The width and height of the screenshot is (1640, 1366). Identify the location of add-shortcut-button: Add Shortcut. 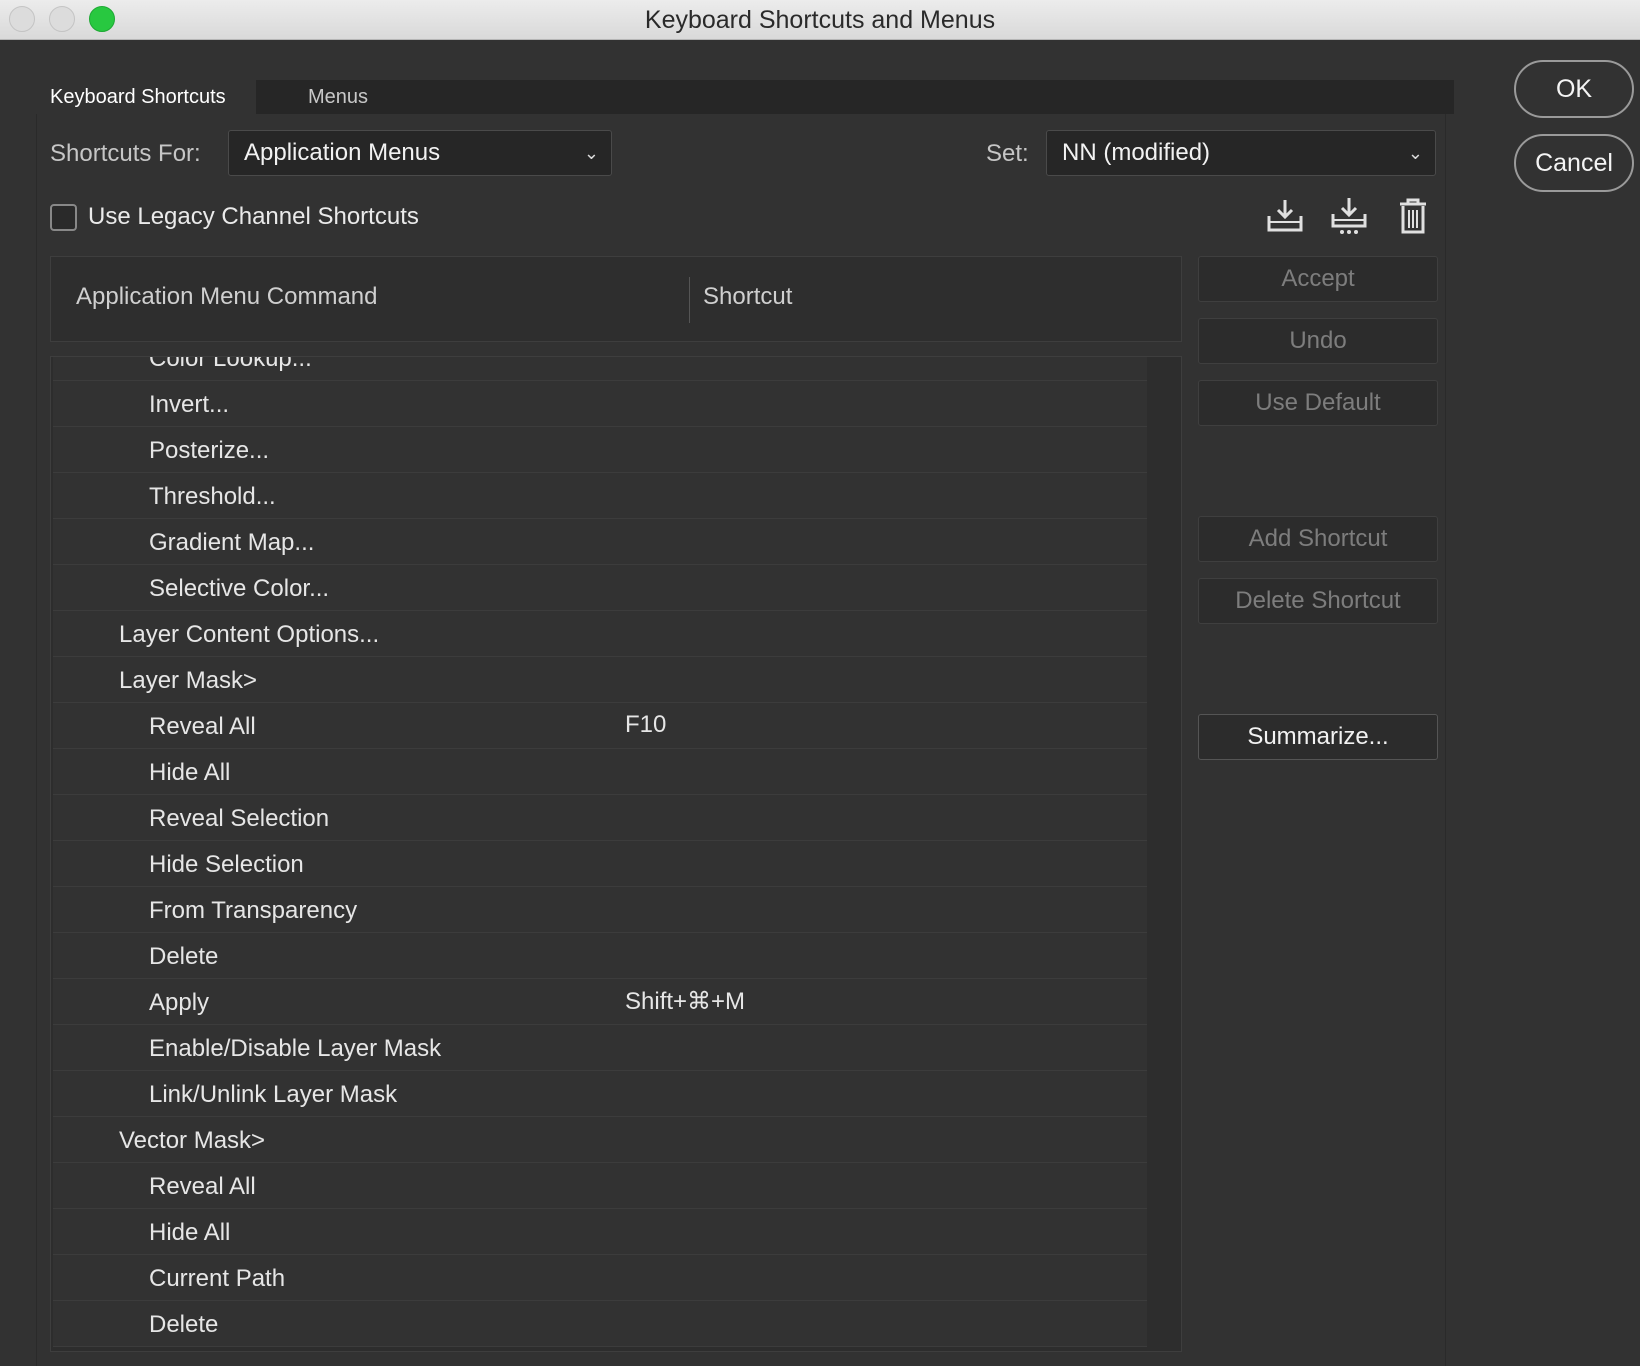
(1318, 539).